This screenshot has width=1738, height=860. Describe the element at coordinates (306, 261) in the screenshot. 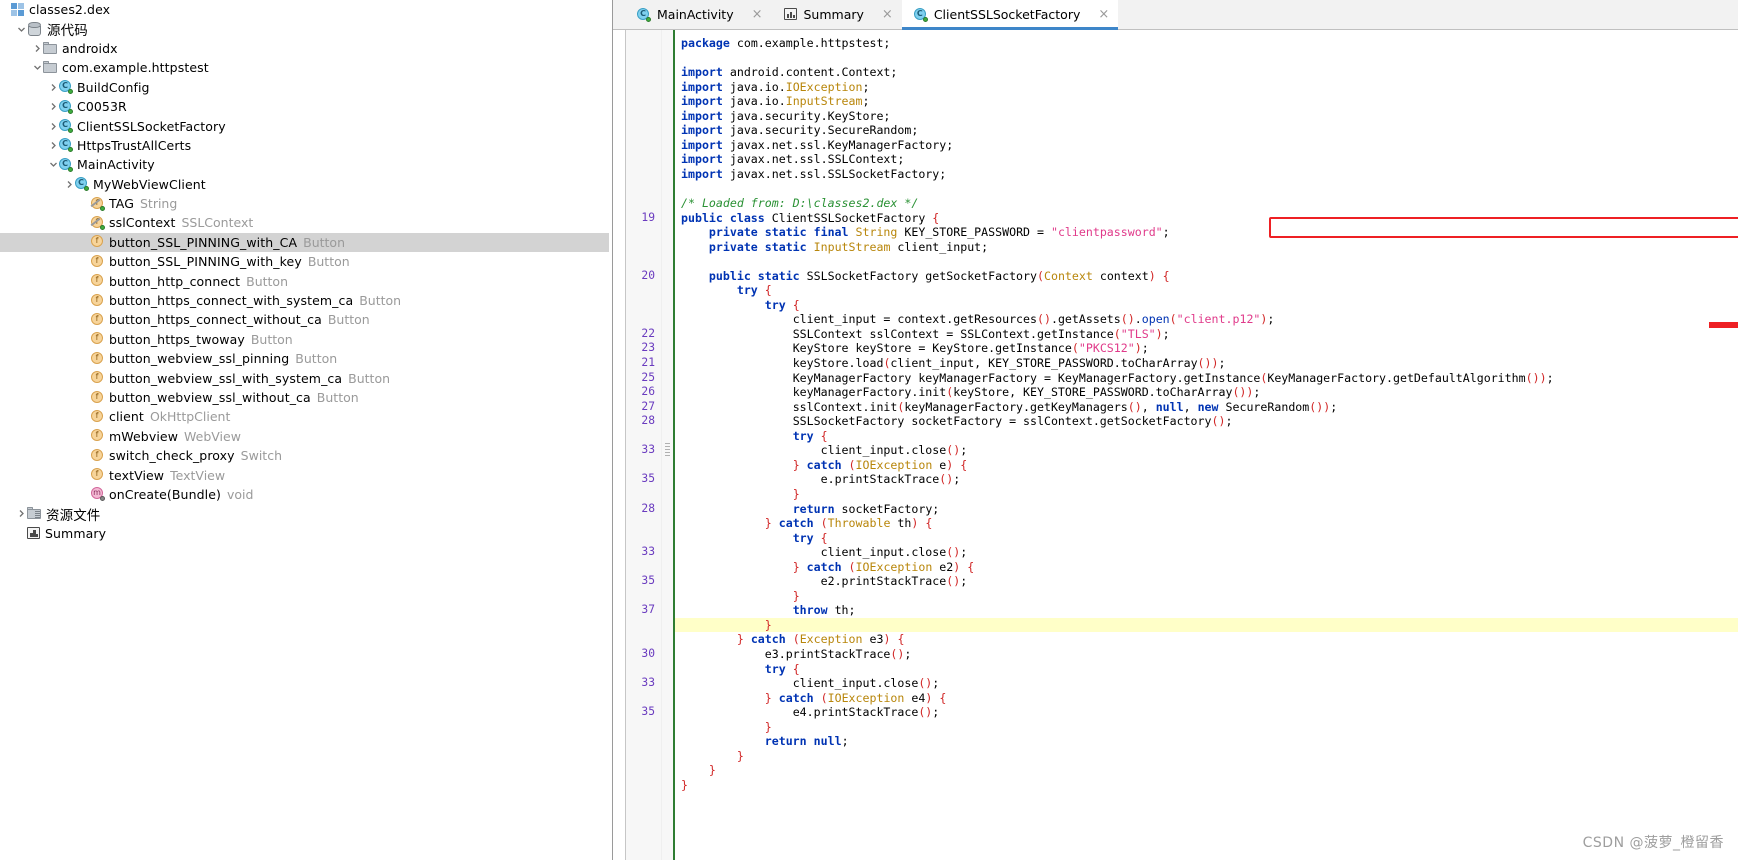

I see `tree-node-button_ssl_pinning_with_key: f button_SSL_PINNING_with_key Button` at that location.